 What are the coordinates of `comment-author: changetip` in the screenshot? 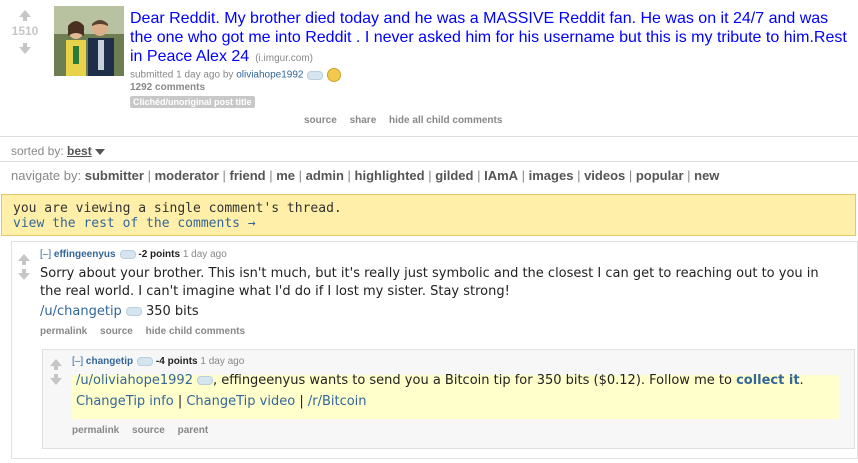 It's located at (109, 361).